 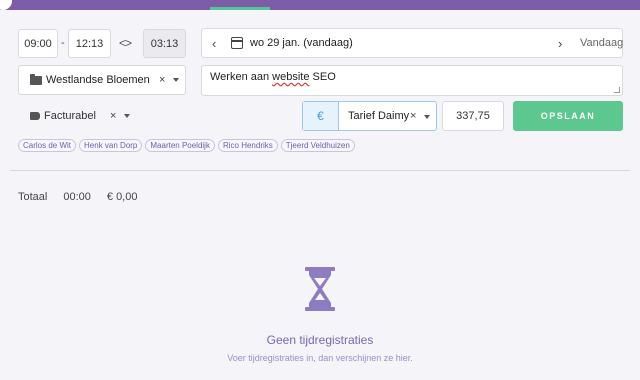 What do you see at coordinates (473, 116) in the screenshot?
I see `rate-amount-input: 337,75` at bounding box center [473, 116].